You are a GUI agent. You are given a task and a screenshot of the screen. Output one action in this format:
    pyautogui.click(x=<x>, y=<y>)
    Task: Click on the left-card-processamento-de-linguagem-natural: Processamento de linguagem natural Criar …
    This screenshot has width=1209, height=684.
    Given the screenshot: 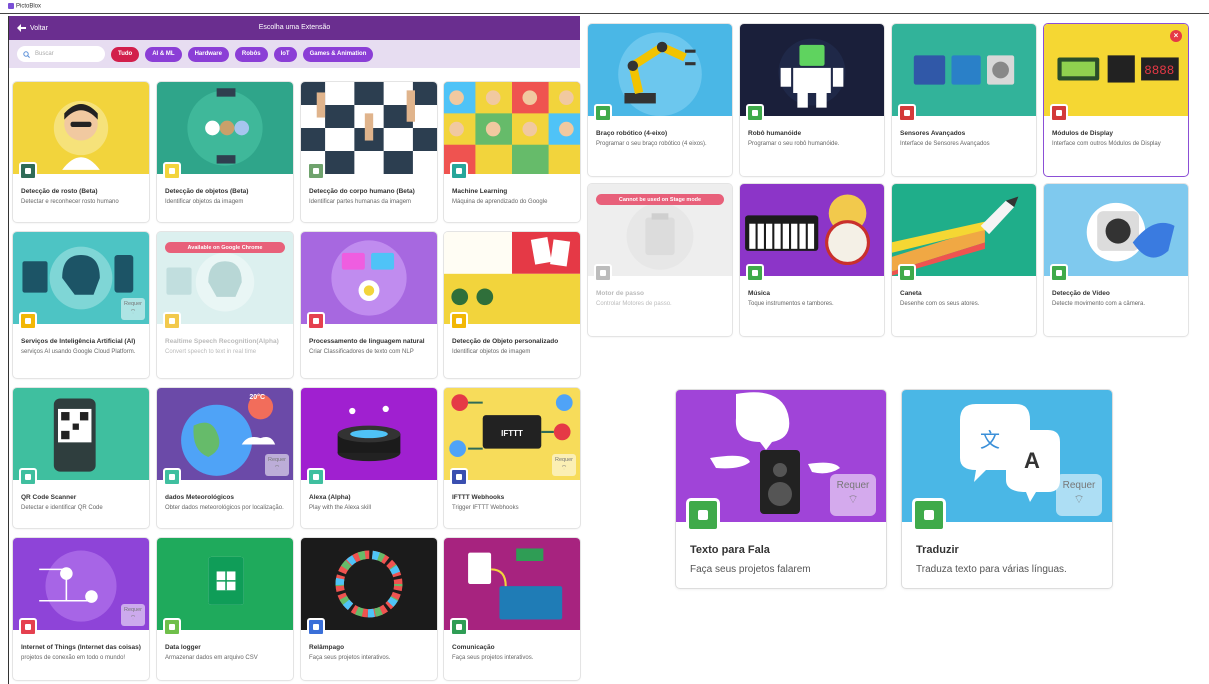 What is the action you would take?
    pyautogui.click(x=369, y=305)
    